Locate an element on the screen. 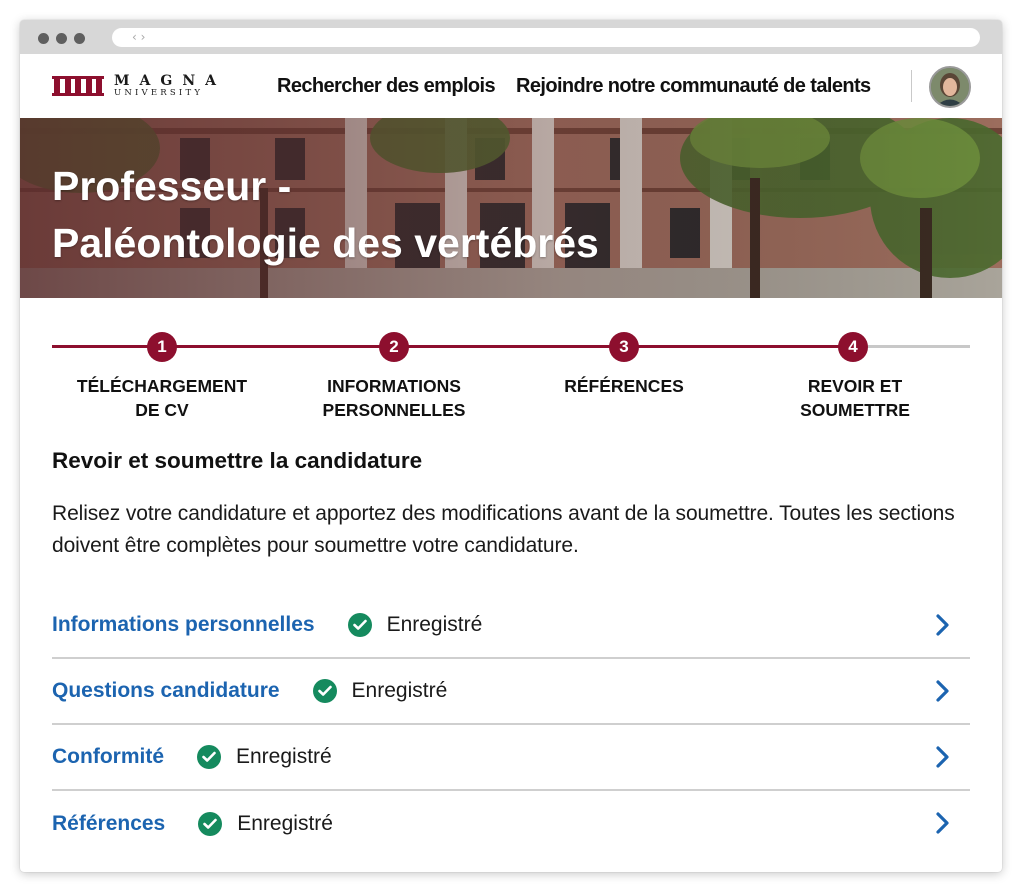 The image size is (1022, 892). window-controls is located at coordinates (61, 38).